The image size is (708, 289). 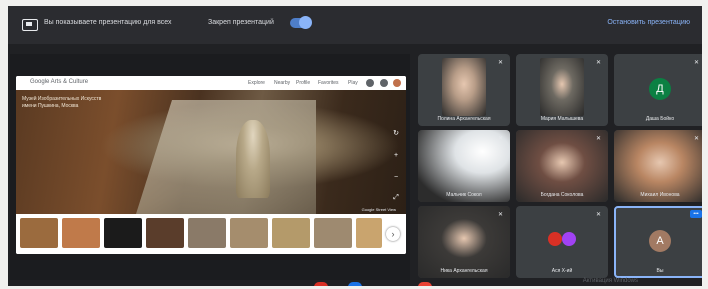 I want to click on participant-tile: ✕ Полина Архангельская, so click(x=464, y=90).